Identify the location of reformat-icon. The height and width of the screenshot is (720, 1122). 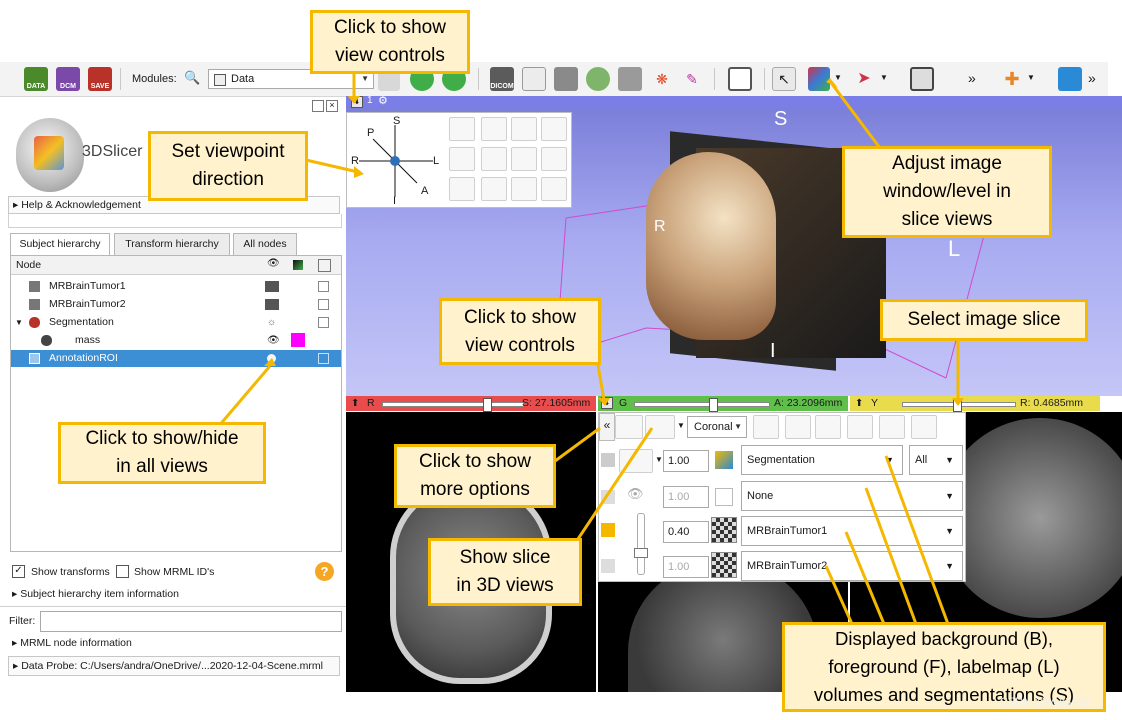
(798, 427).